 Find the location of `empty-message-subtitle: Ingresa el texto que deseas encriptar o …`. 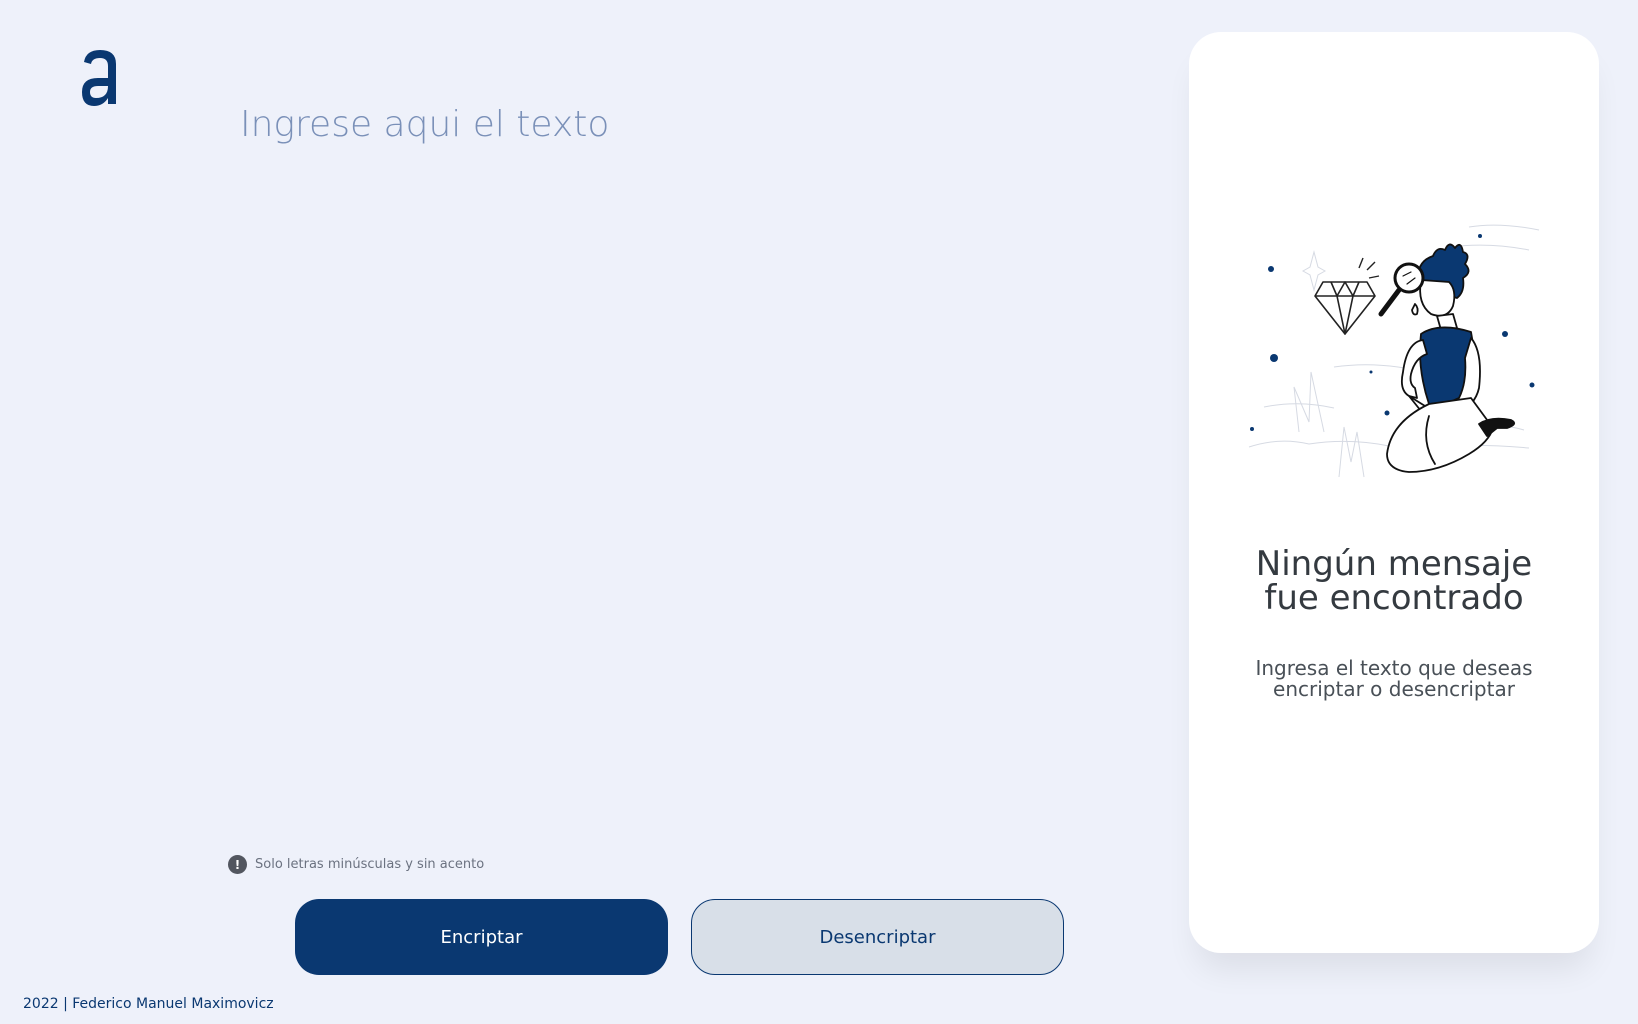

empty-message-subtitle: Ingresa el texto que deseas encriptar o … is located at coordinates (1394, 679).